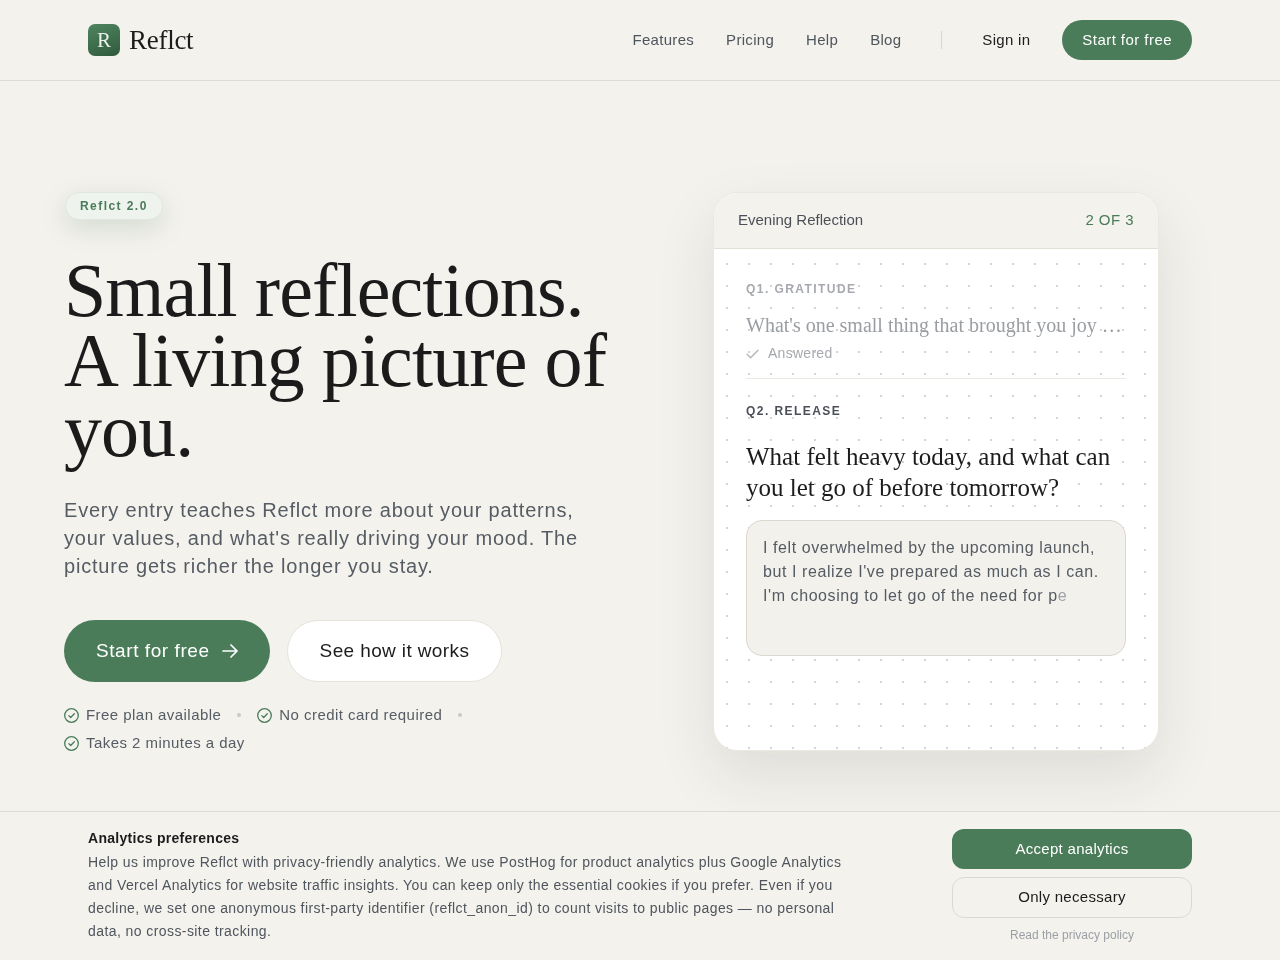 The width and height of the screenshot is (1280, 960). Describe the element at coordinates (750, 40) in the screenshot. I see `nav-menu-link: Pricing` at that location.